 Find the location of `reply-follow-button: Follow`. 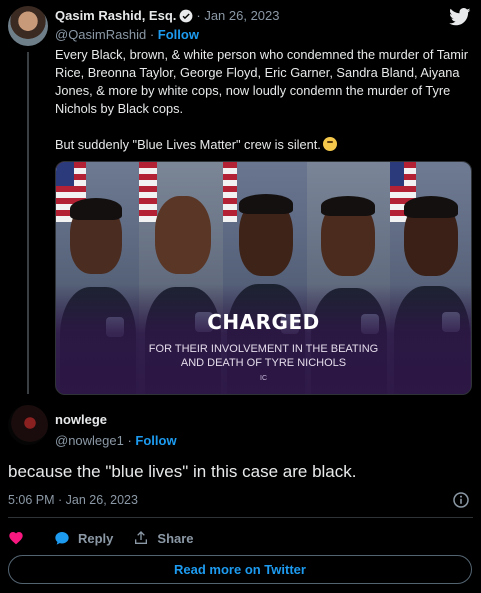

reply-follow-button: Follow is located at coordinates (155, 440).